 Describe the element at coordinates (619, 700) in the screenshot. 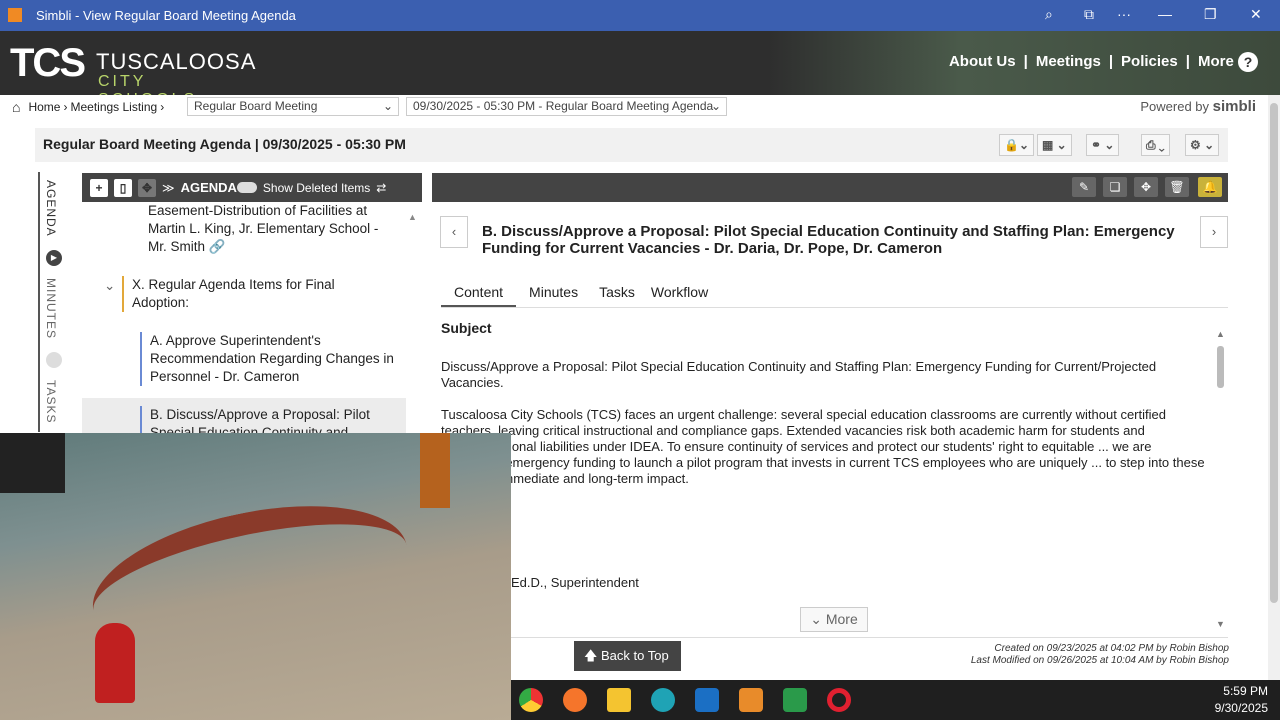

I see `file-explorer-icon` at that location.